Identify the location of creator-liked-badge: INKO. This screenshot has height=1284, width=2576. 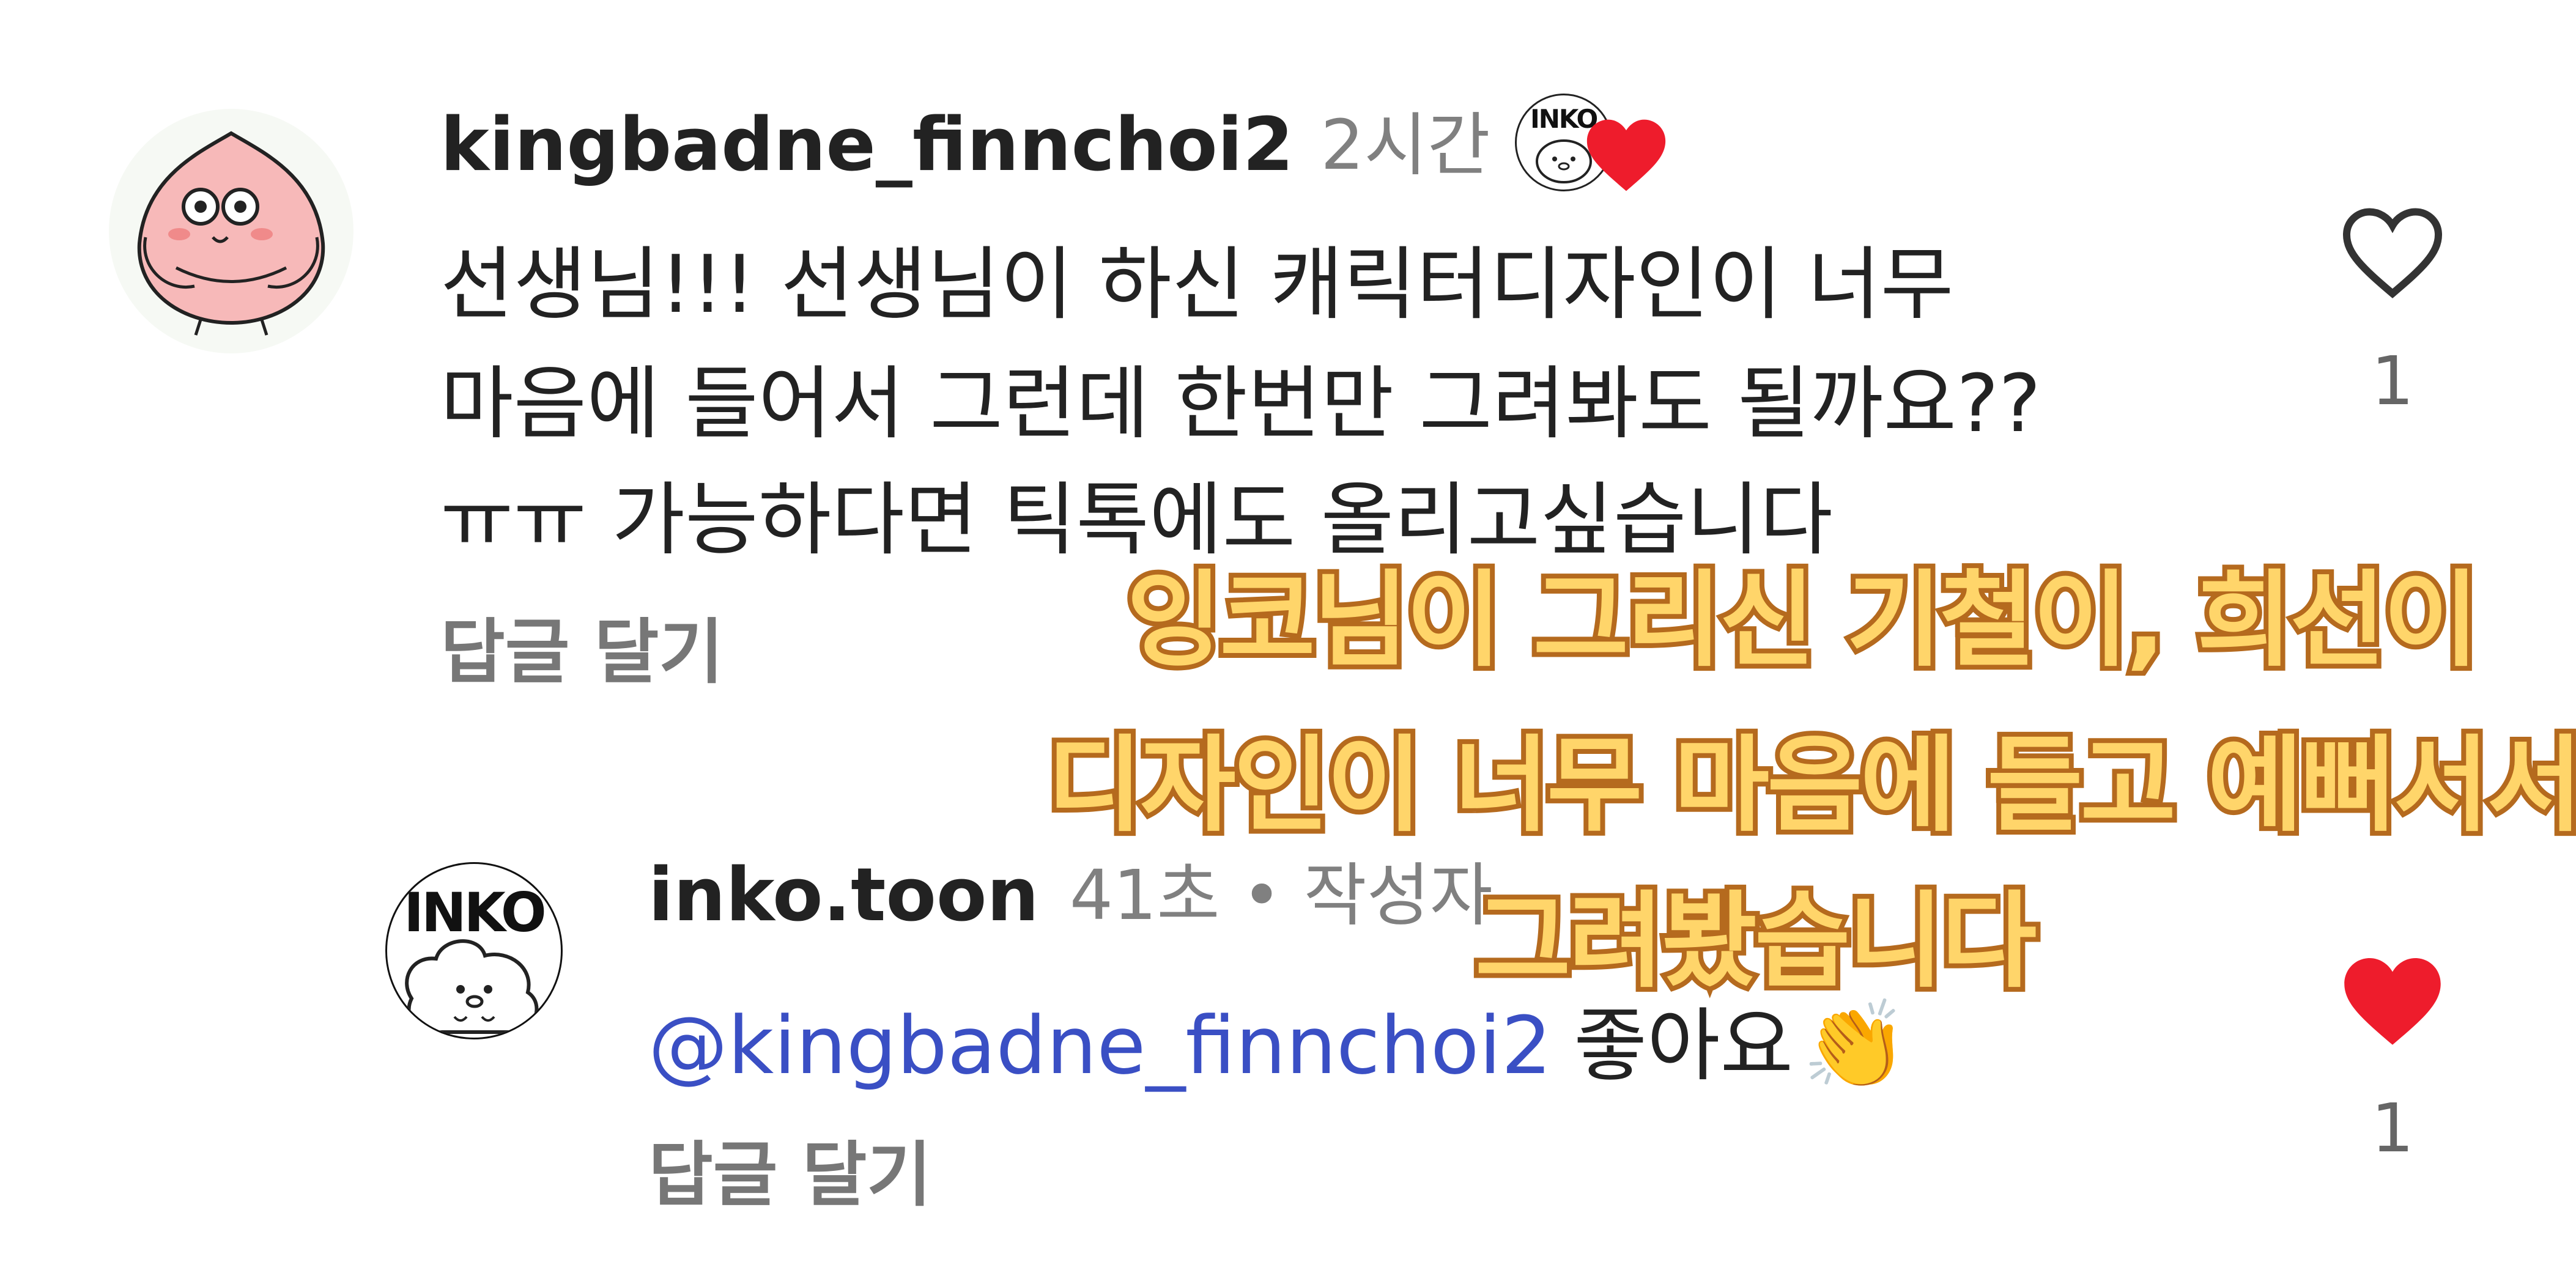
(1594, 145).